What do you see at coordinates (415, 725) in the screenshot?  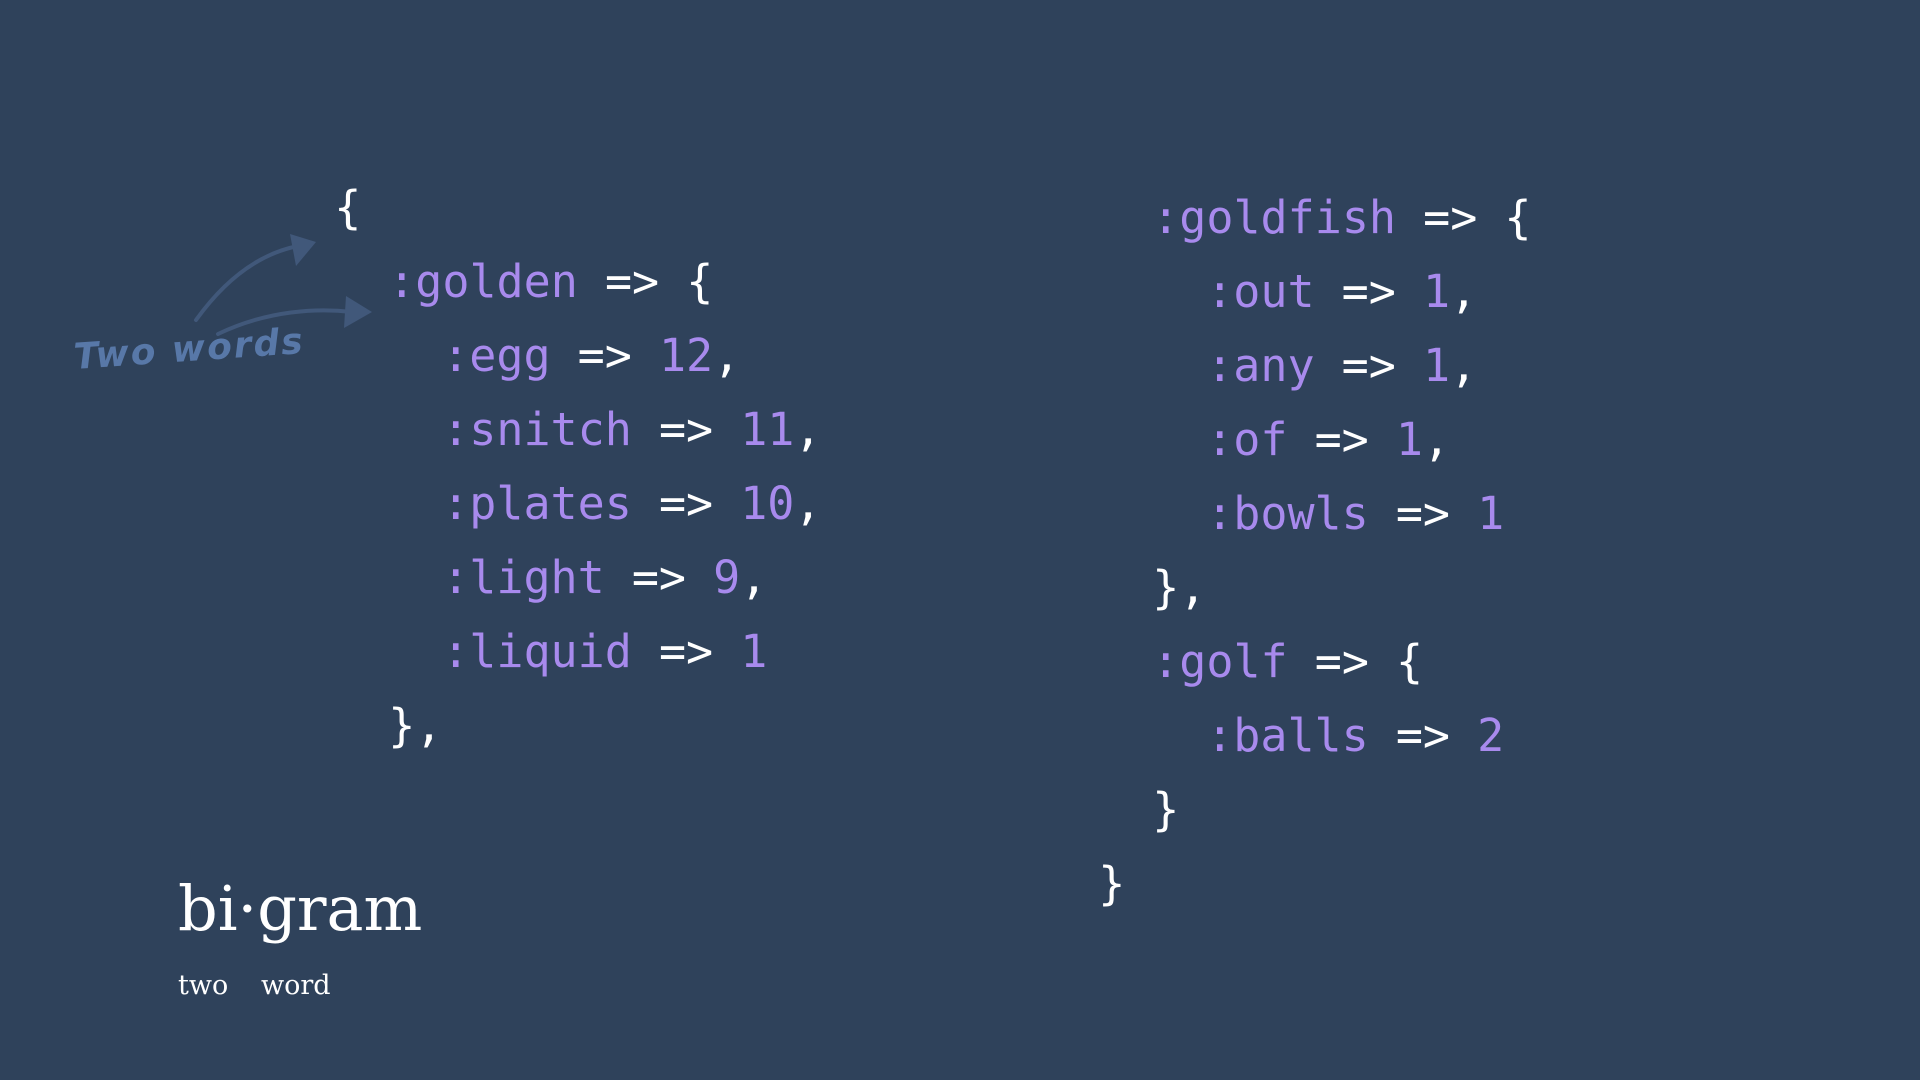 I see `golden-close: },` at bounding box center [415, 725].